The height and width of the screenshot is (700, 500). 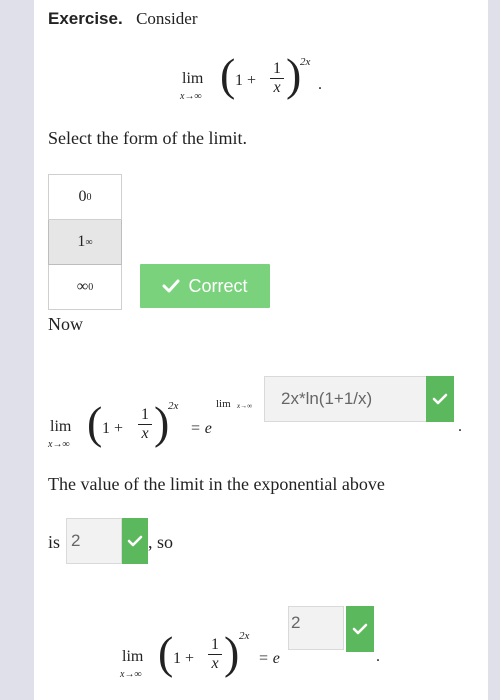 I want to click on choice-base: ∞, so click(x=82, y=286).